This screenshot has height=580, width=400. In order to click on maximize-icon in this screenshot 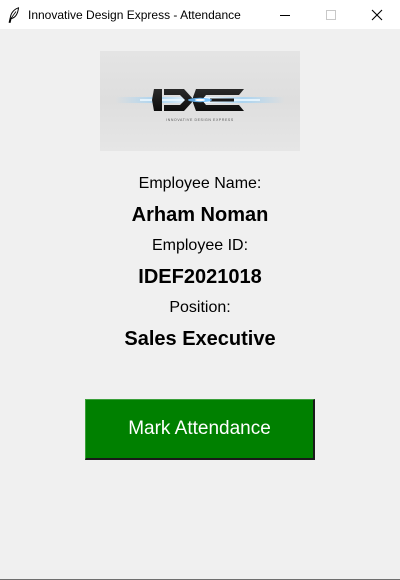, I will do `click(331, 14)`.